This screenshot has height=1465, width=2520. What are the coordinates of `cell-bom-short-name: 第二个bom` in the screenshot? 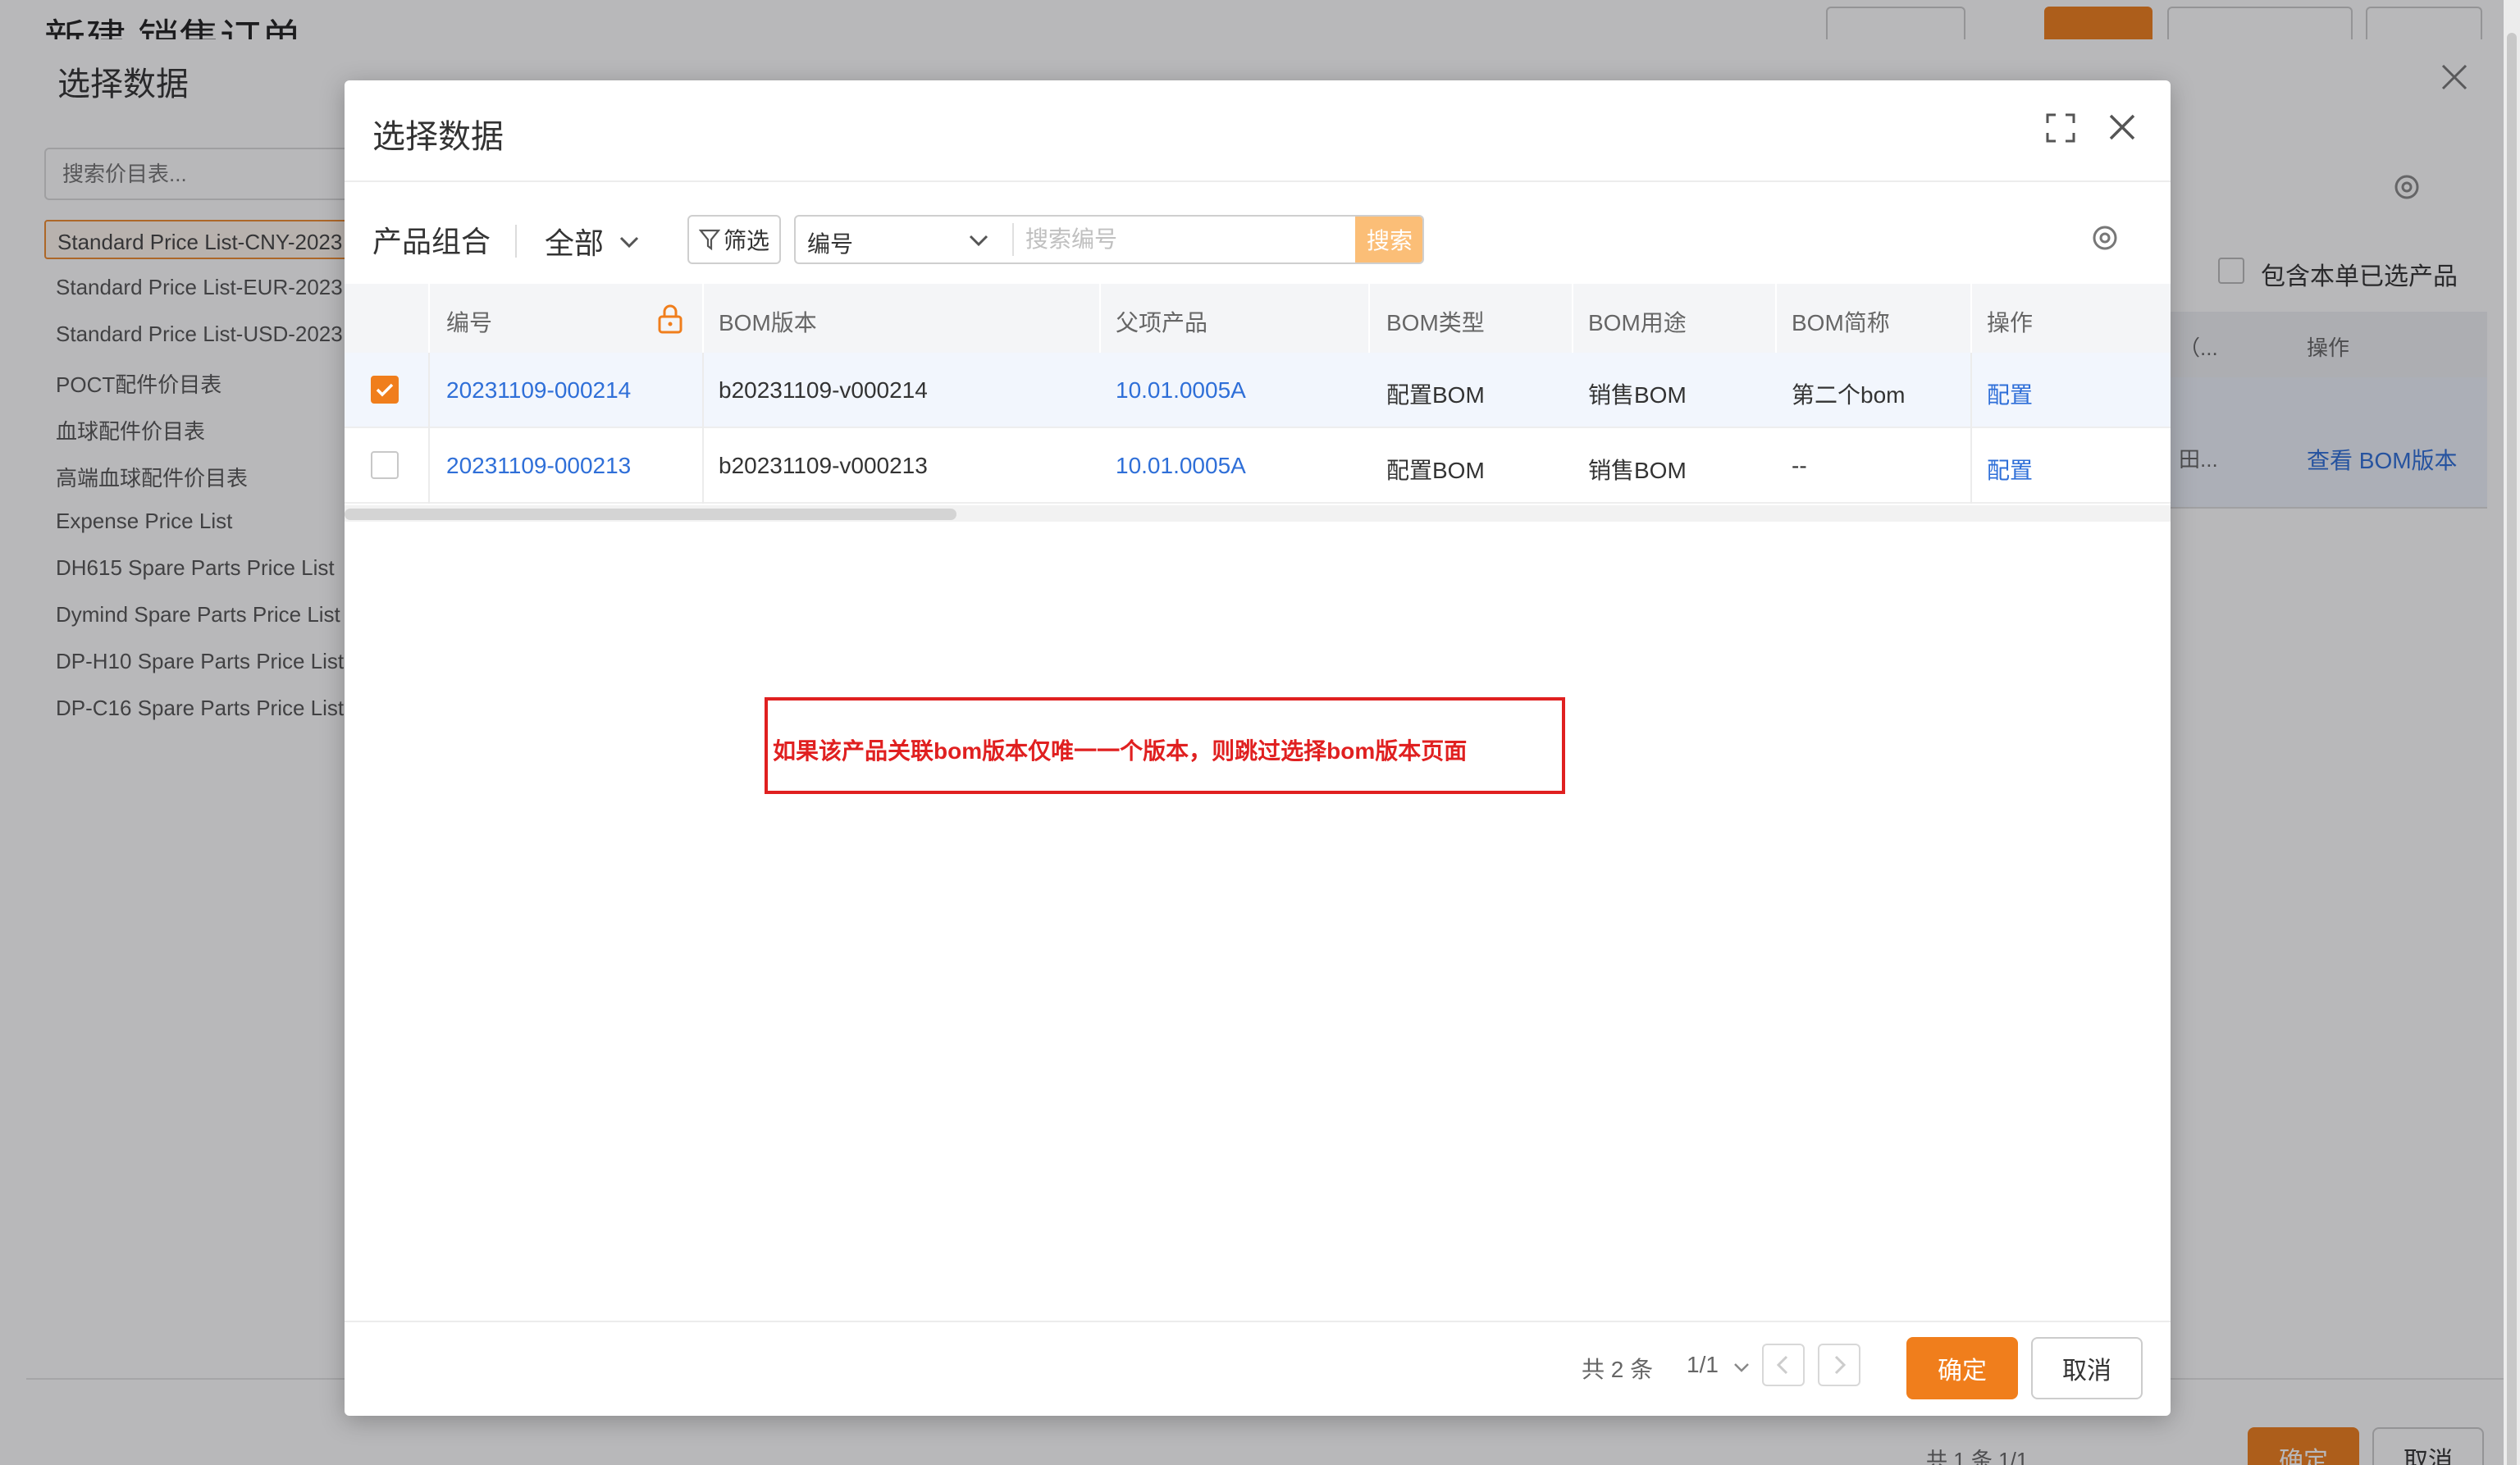 It's located at (1849, 395).